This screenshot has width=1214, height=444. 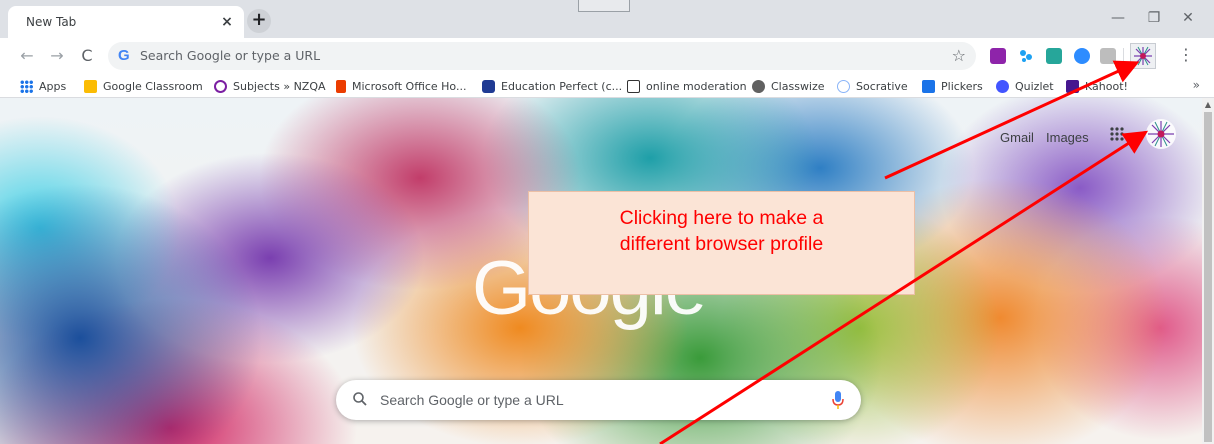 What do you see at coordinates (758, 86) in the screenshot?
I see `classwize-icon` at bounding box center [758, 86].